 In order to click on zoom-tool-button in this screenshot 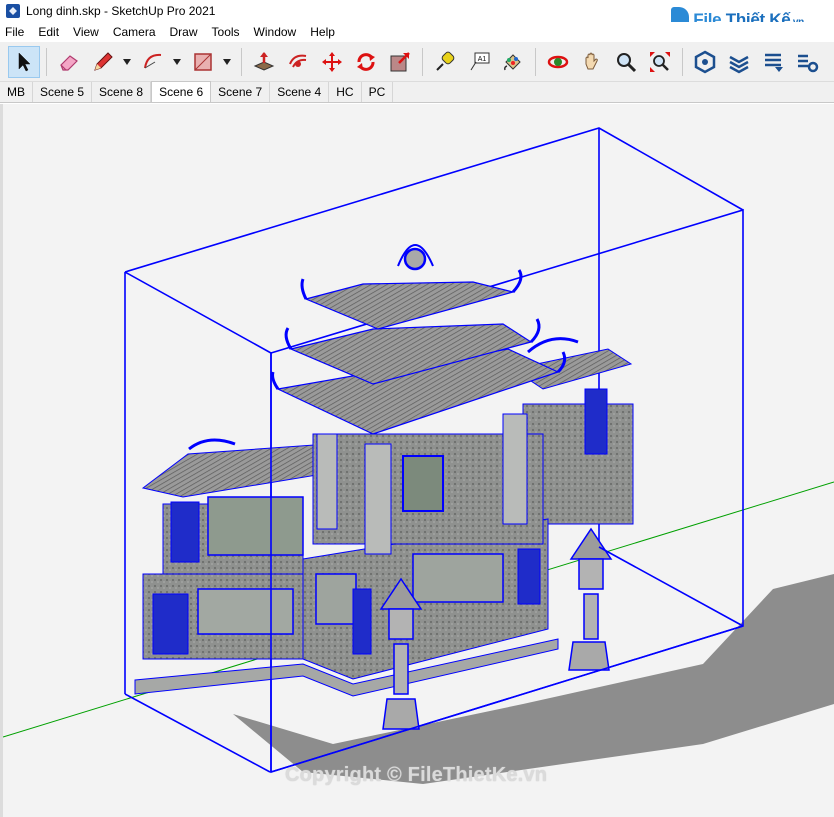, I will do `click(626, 62)`.